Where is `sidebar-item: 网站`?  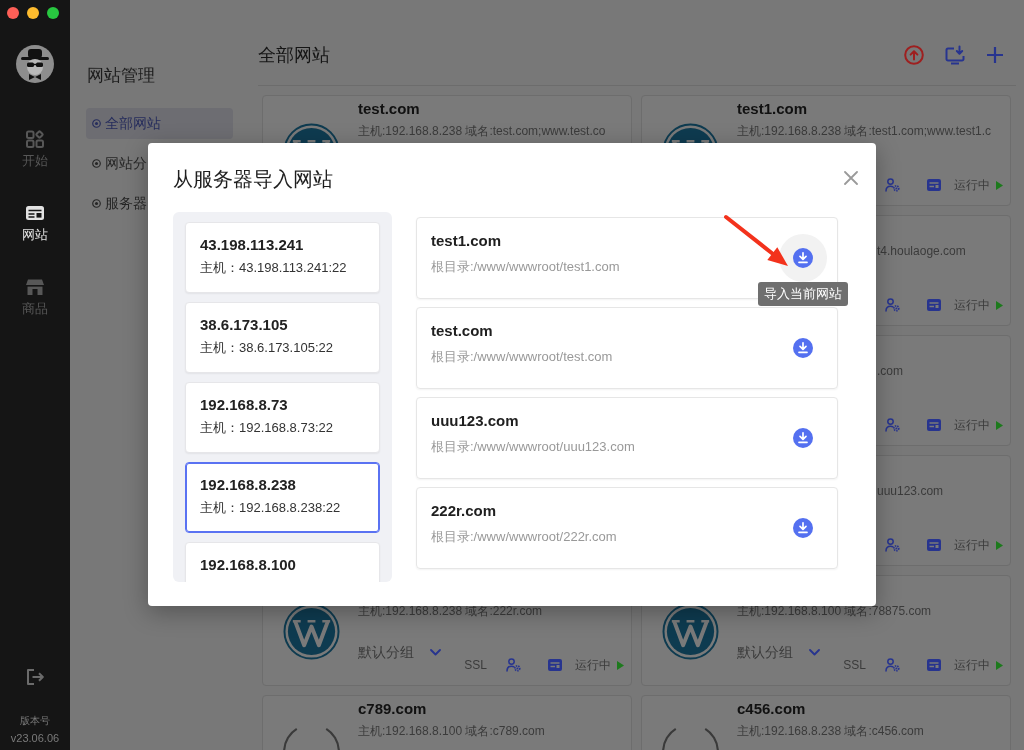 sidebar-item: 网站 is located at coordinates (35, 223).